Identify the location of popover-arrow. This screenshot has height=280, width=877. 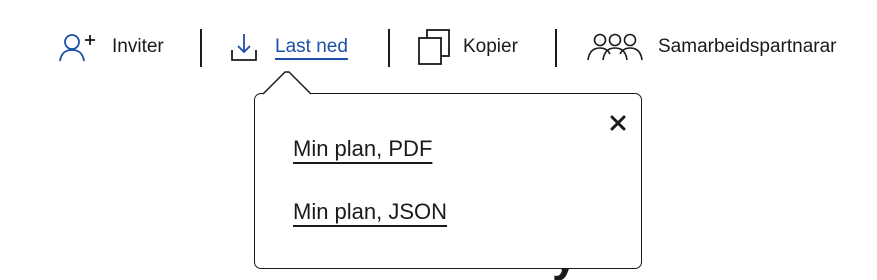
(290, 83).